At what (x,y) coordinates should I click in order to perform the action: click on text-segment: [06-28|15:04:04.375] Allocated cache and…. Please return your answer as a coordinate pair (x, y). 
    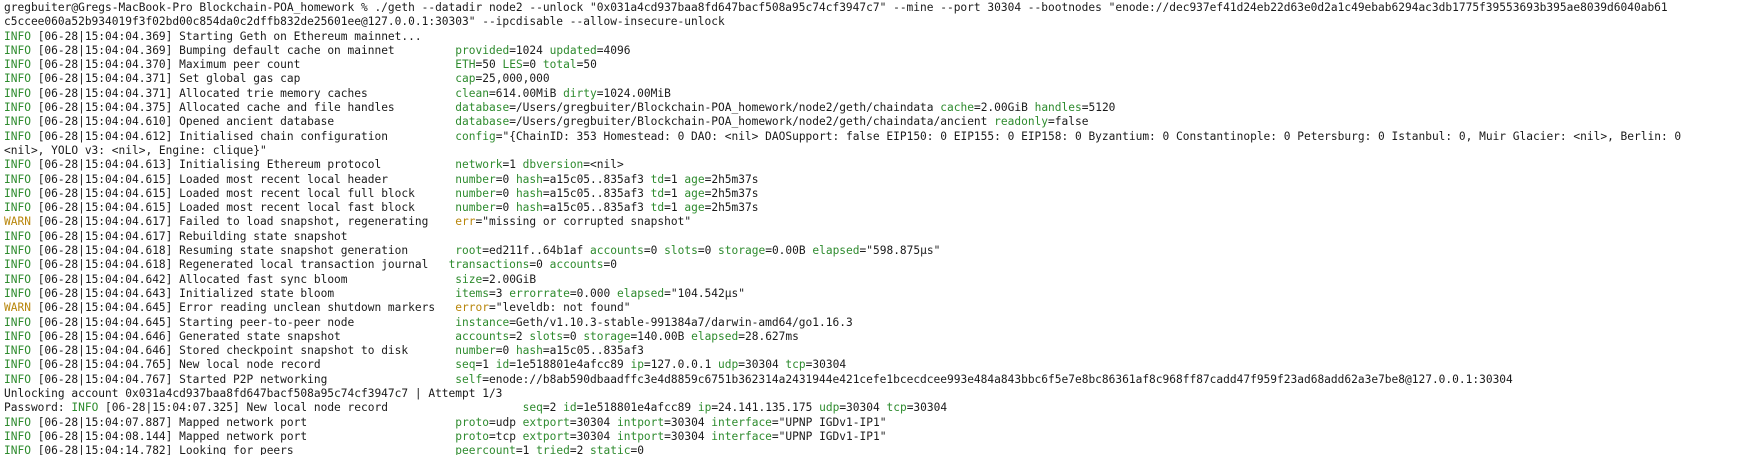
    Looking at the image, I should click on (243, 108).